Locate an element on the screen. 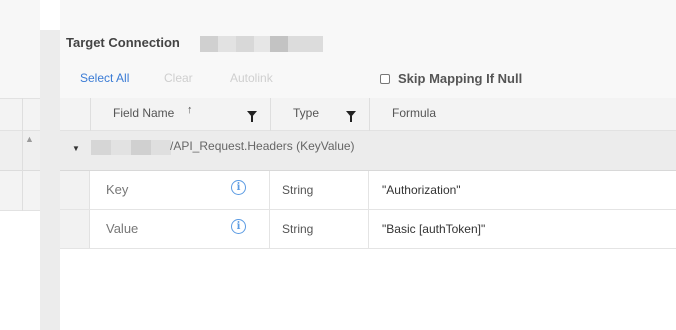 This screenshot has height=330, width=676. select-all-link: Select All is located at coordinates (104, 78).